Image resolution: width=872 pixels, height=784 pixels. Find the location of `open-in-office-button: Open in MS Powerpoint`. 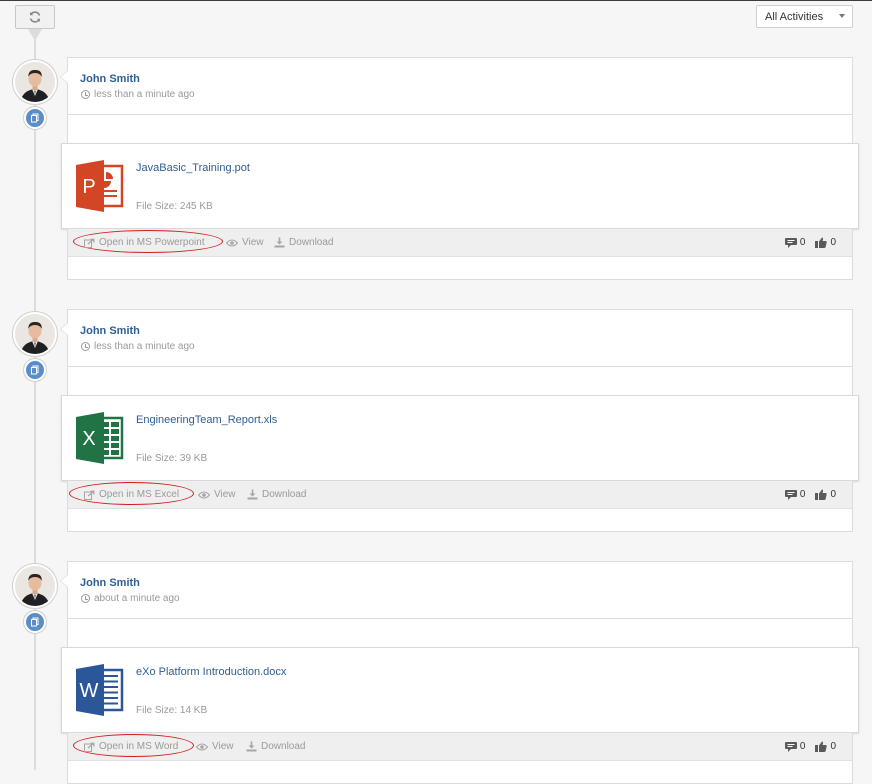

open-in-office-button: Open in MS Powerpoint is located at coordinates (144, 242).